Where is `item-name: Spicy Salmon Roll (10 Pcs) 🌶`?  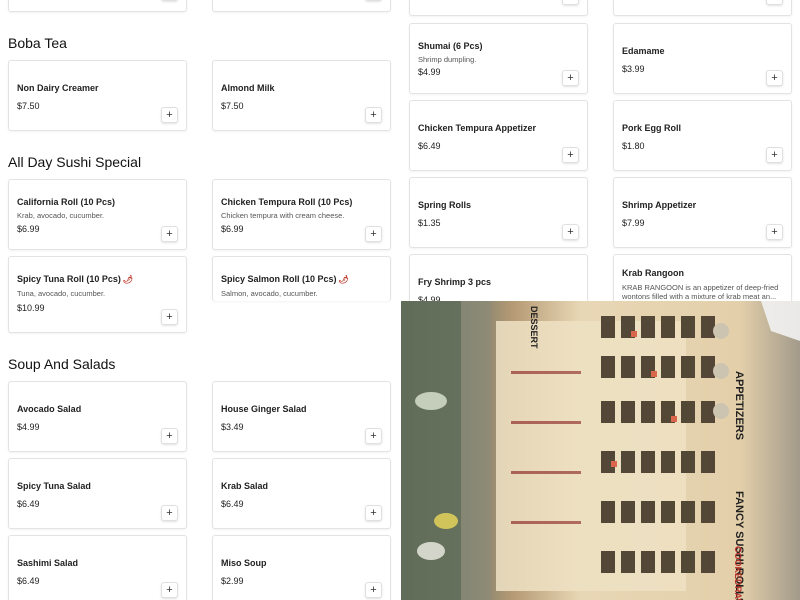 item-name: Spicy Salmon Roll (10 Pcs) 🌶 is located at coordinates (285, 279).